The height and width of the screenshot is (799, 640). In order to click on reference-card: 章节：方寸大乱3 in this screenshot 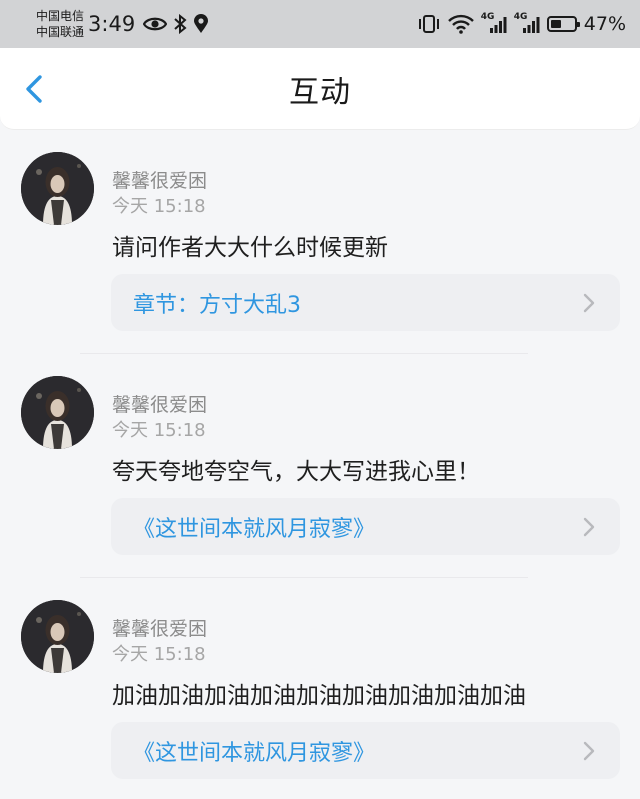, I will do `click(365, 302)`.